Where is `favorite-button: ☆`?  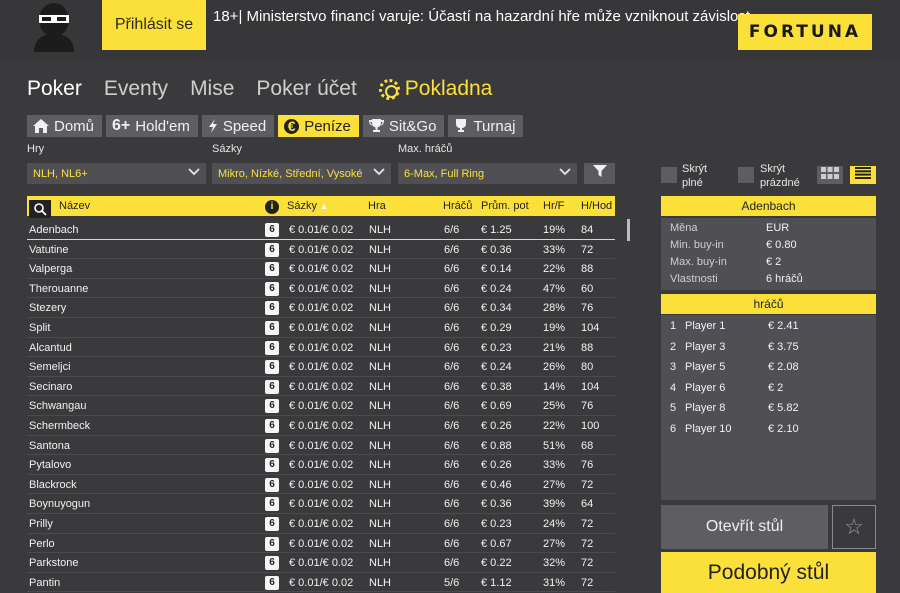
favorite-button: ☆ is located at coordinates (854, 527).